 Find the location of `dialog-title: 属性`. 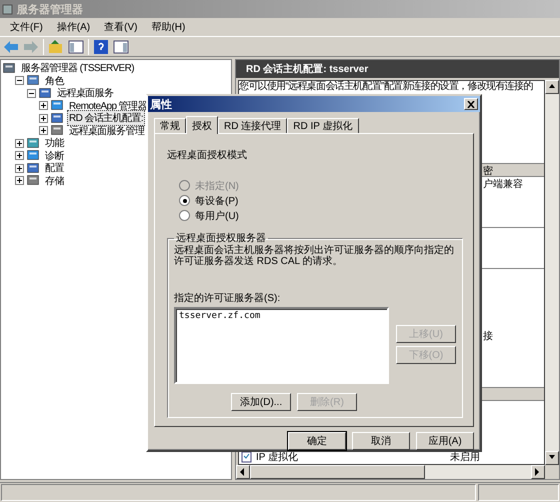

dialog-title: 属性 is located at coordinates (161, 105).